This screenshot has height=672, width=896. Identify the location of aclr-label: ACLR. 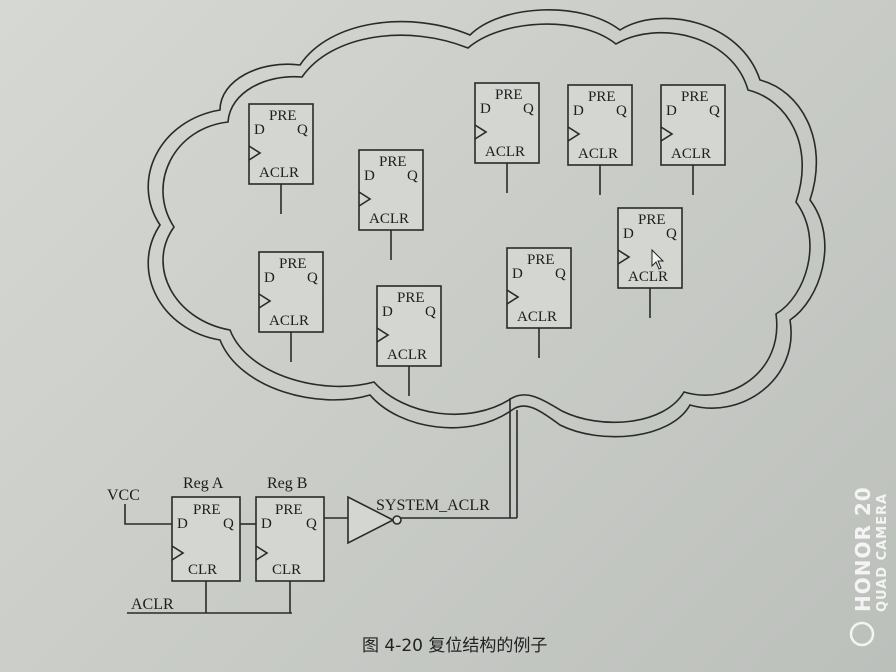
(152, 604).